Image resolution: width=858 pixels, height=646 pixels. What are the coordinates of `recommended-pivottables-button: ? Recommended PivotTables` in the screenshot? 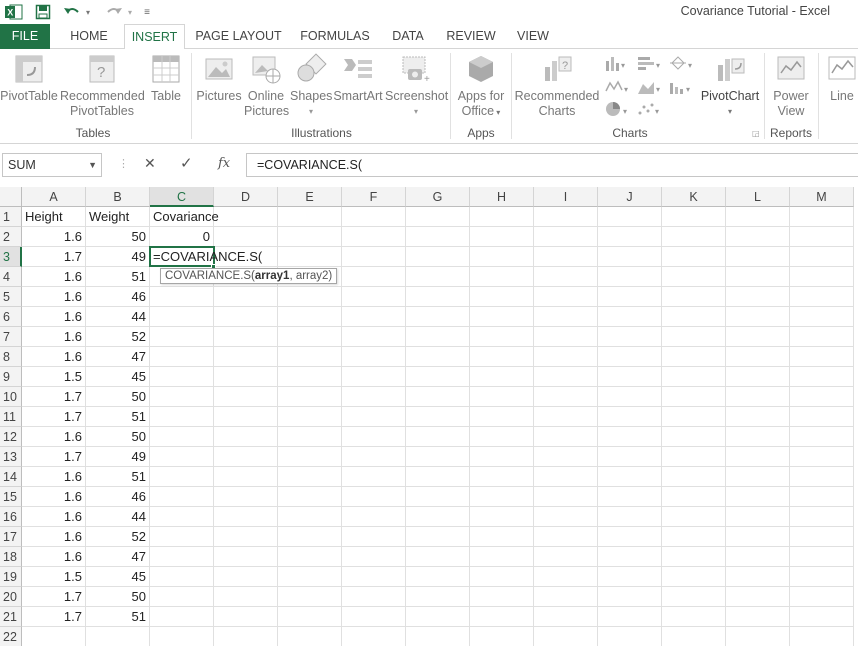 It's located at (102, 86).